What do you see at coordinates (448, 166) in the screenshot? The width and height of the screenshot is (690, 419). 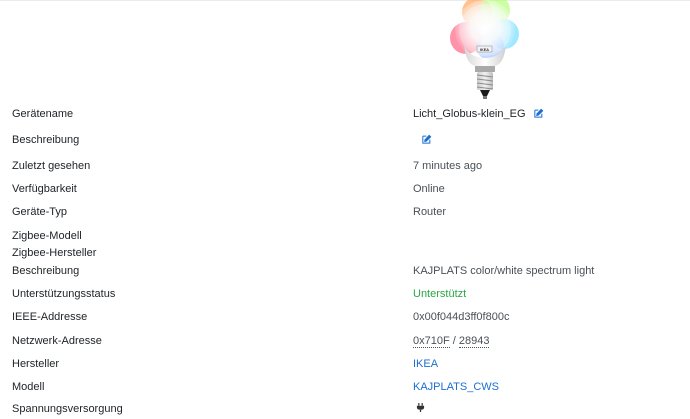 I see `last-seen-value: 7 minutes ago` at bounding box center [448, 166].